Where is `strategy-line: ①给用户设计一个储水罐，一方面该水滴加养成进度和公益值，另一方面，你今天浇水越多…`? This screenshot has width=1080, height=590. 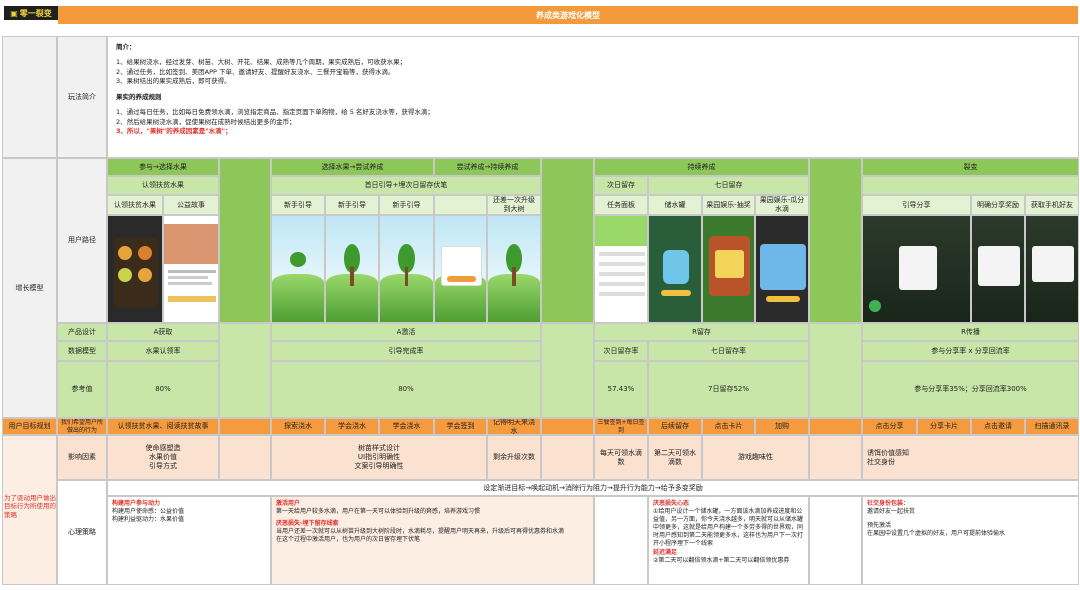 strategy-line: ①给用户设计一个储水罐，一方面该水滴加养成进度和公益值，另一方面，你今天浇水越多… is located at coordinates (728, 528).